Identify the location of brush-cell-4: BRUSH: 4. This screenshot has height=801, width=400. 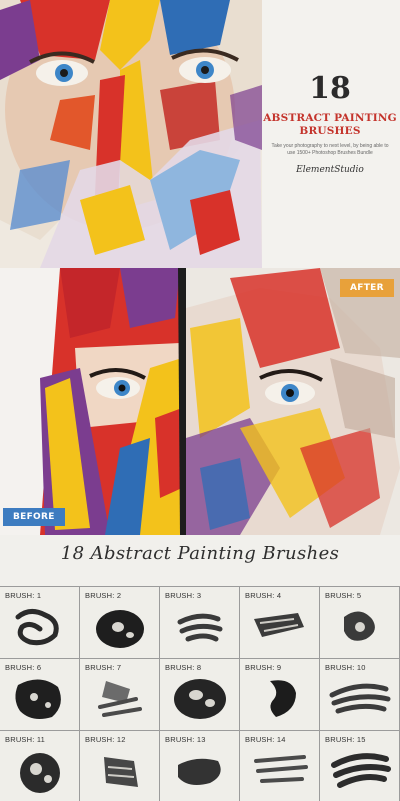
(280, 623).